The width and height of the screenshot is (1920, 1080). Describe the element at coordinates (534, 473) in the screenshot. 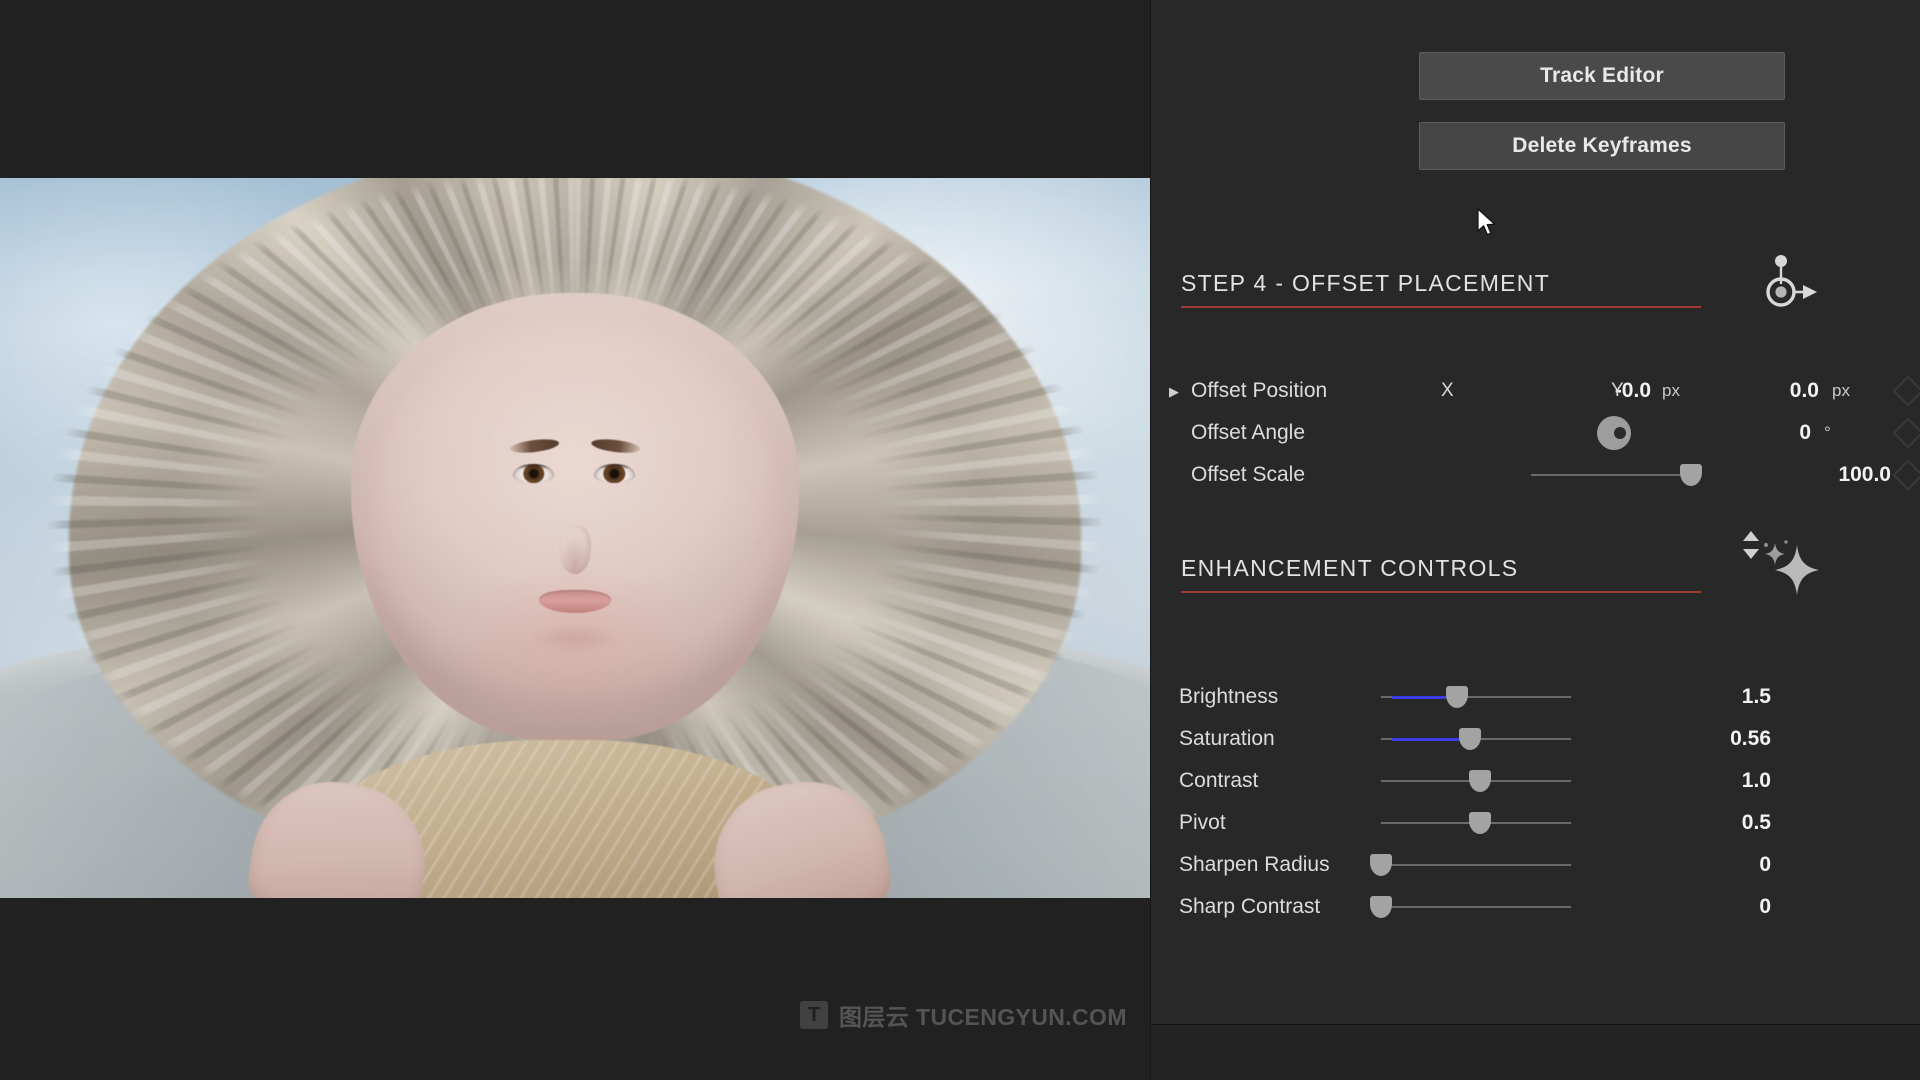

I see `preview-eye-left` at that location.